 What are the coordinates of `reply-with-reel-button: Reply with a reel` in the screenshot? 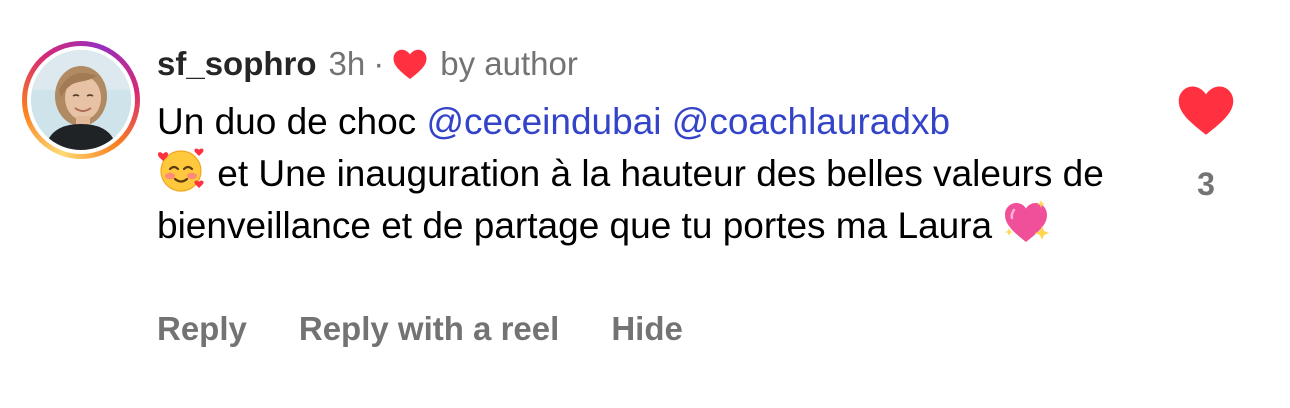 It's located at (429, 329).